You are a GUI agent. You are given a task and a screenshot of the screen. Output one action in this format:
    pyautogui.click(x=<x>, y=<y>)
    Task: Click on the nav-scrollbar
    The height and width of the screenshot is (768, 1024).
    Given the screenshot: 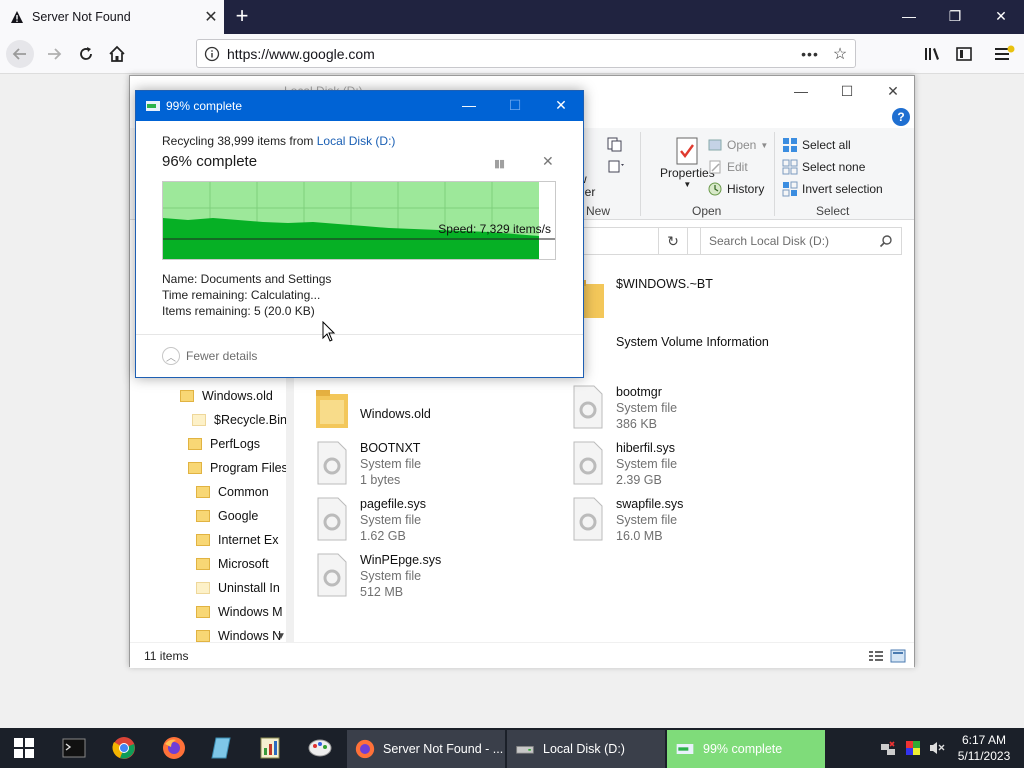 What is the action you would take?
    pyautogui.click(x=290, y=512)
    